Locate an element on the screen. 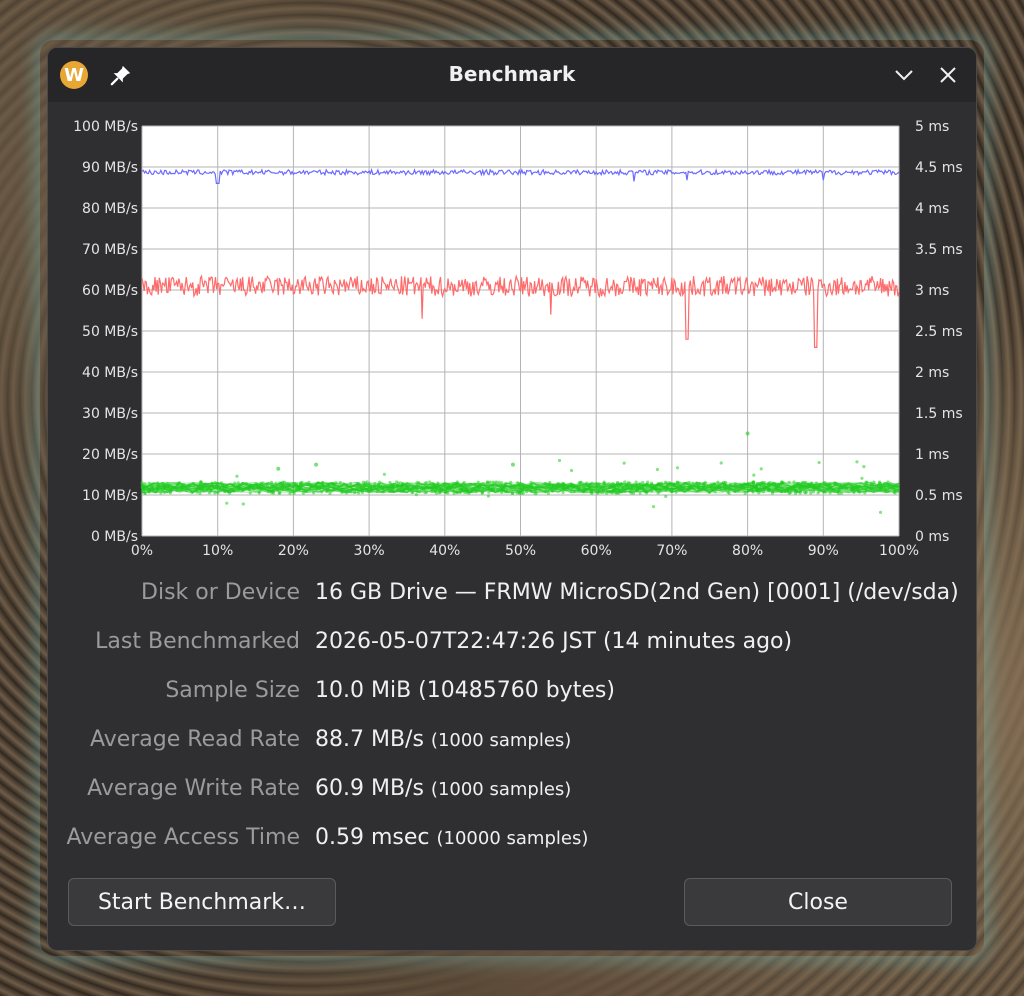  x-tick-label: 50% is located at coordinates (520, 550).